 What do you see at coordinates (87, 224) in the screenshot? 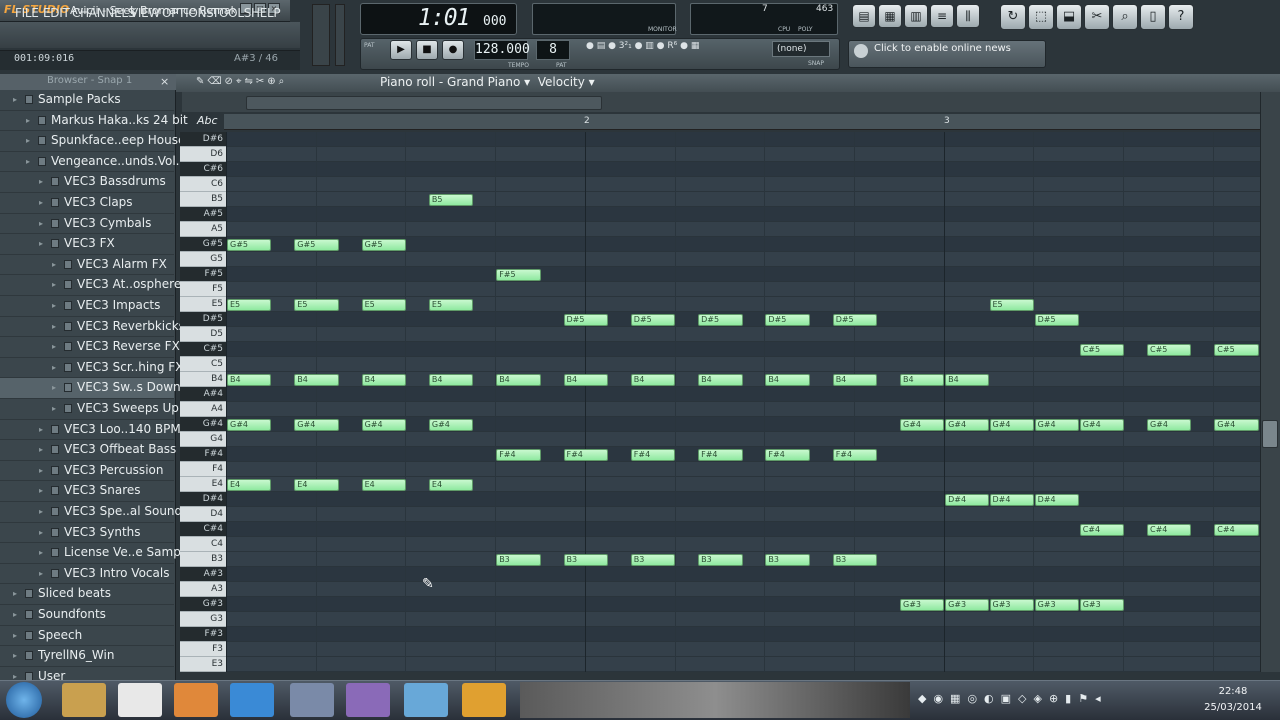
I see `browser-item: ▸ VEC3 Cymbals` at bounding box center [87, 224].